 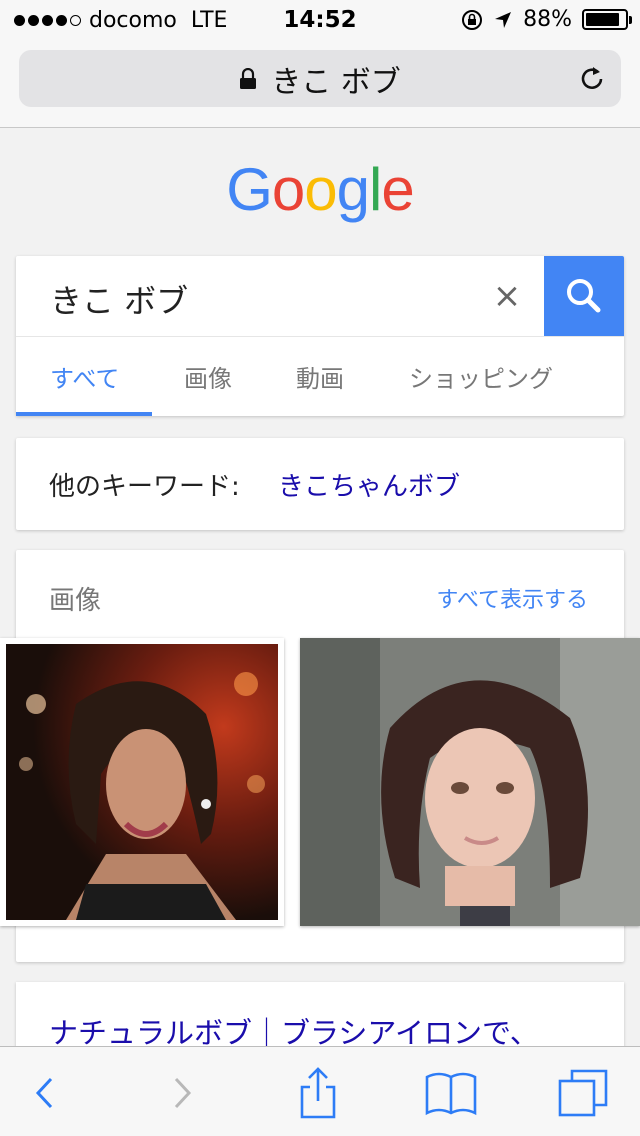 What do you see at coordinates (320, 20) in the screenshot?
I see `status-bar: docomo LTE 14:52 88%` at bounding box center [320, 20].